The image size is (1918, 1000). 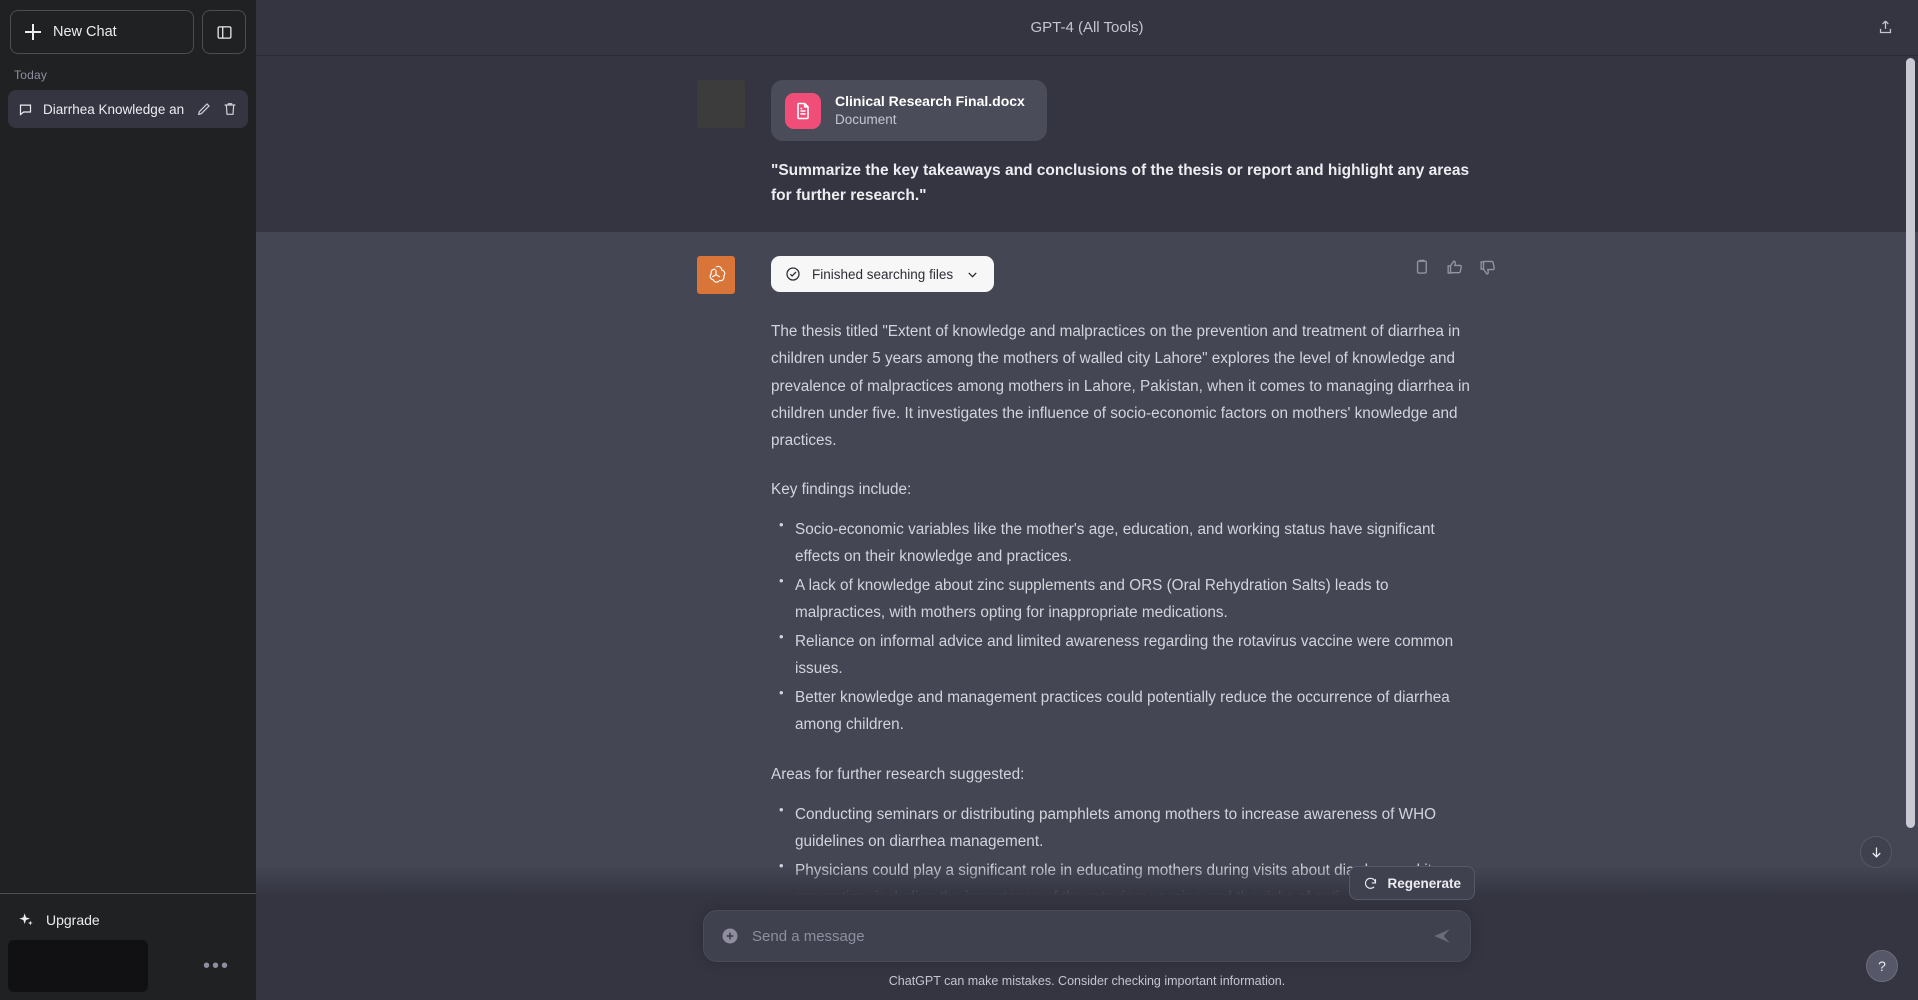 I want to click on tool-pill-label: Finished searching files, so click(x=883, y=274).